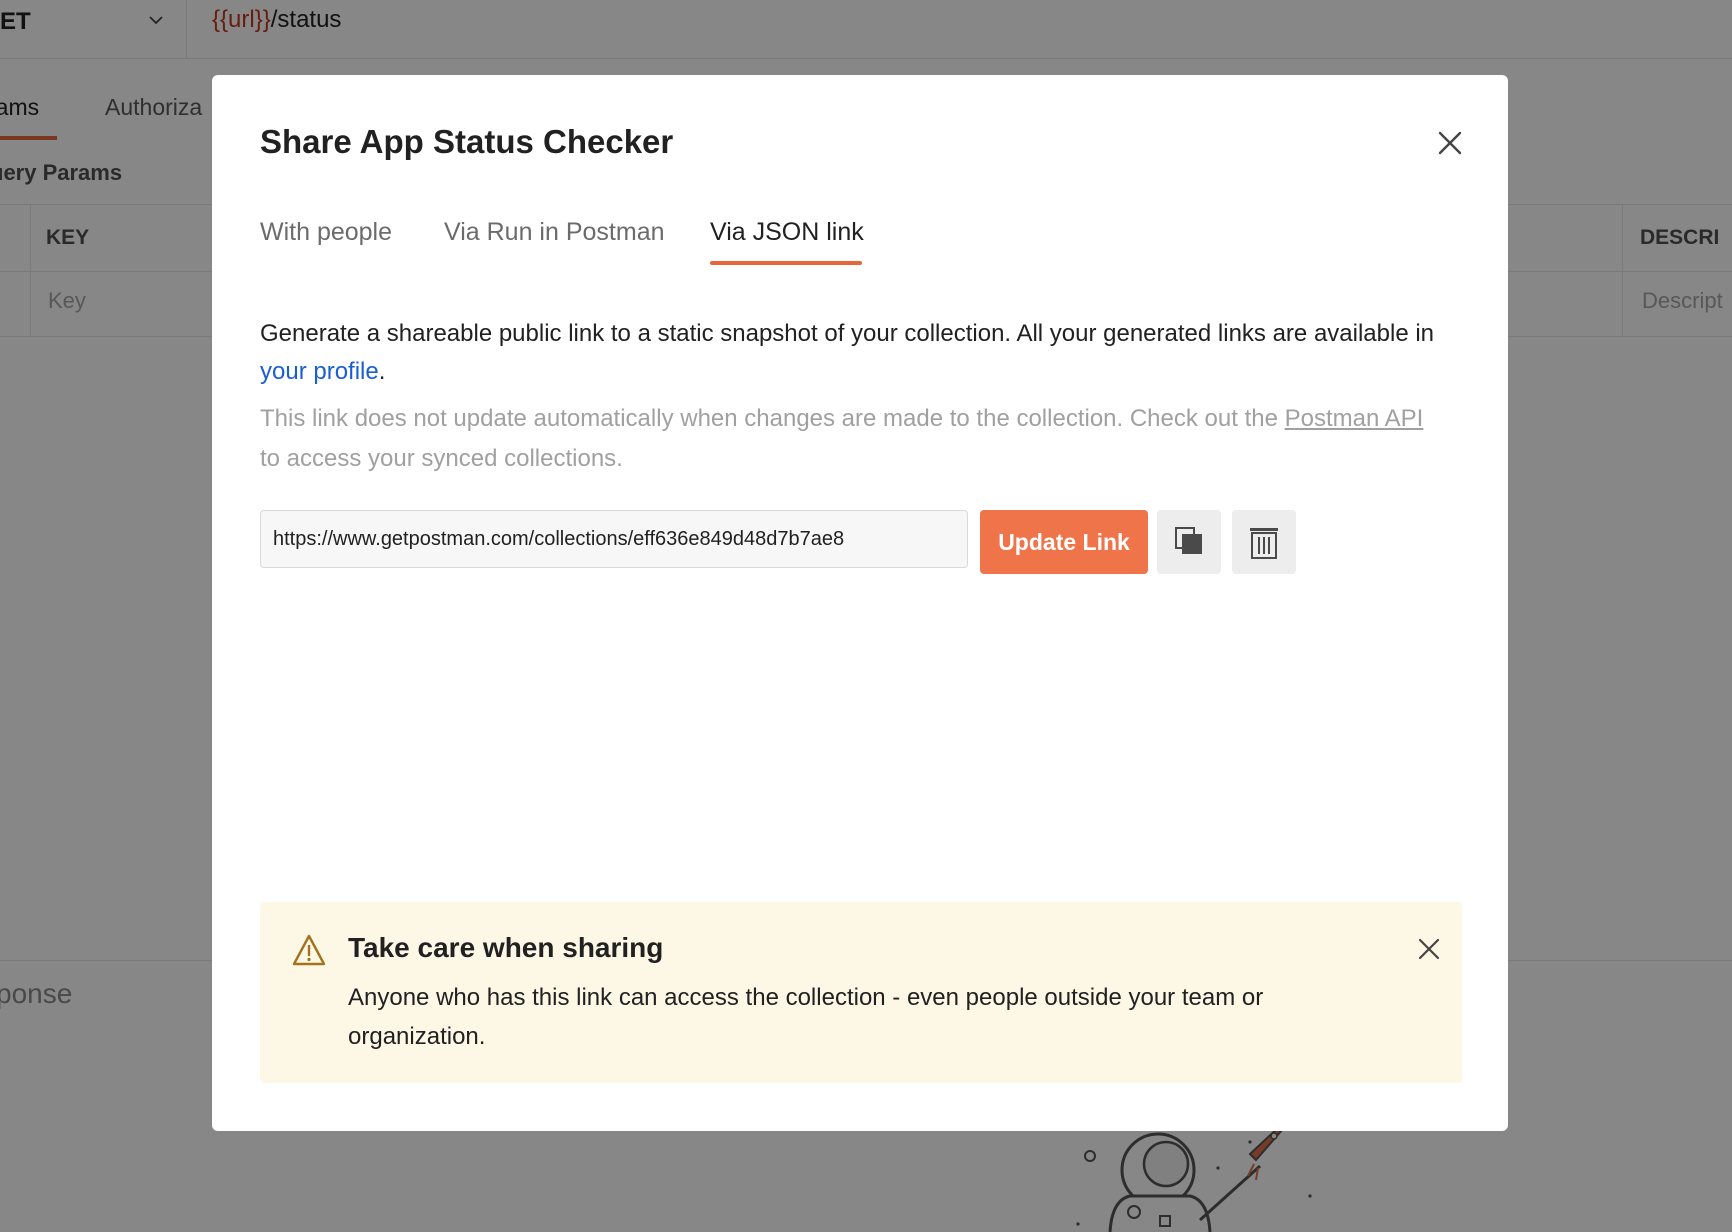 The image size is (1732, 1232). What do you see at coordinates (506, 947) in the screenshot?
I see `warning-title: Take care when sharing` at bounding box center [506, 947].